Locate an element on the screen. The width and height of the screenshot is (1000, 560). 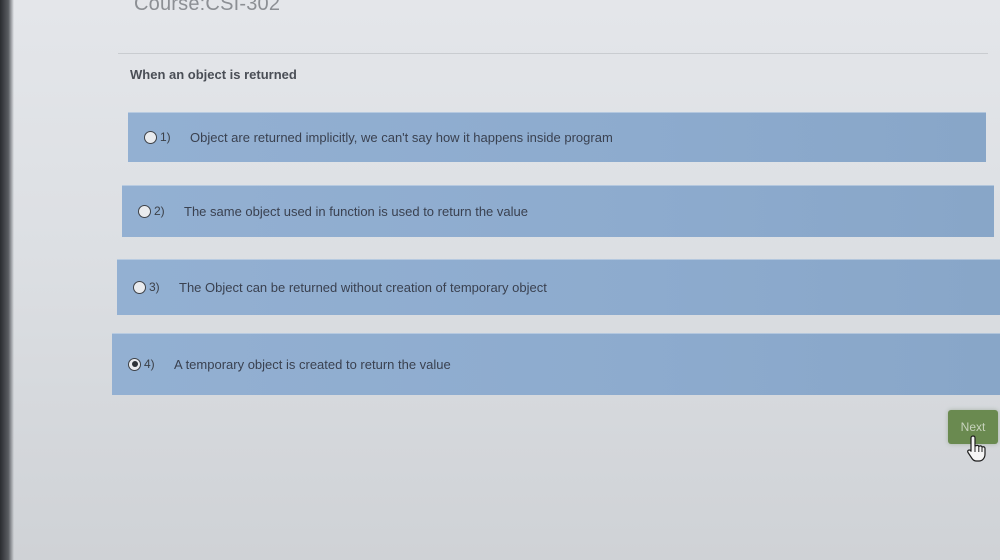
option-number: 2) is located at coordinates (159, 211).